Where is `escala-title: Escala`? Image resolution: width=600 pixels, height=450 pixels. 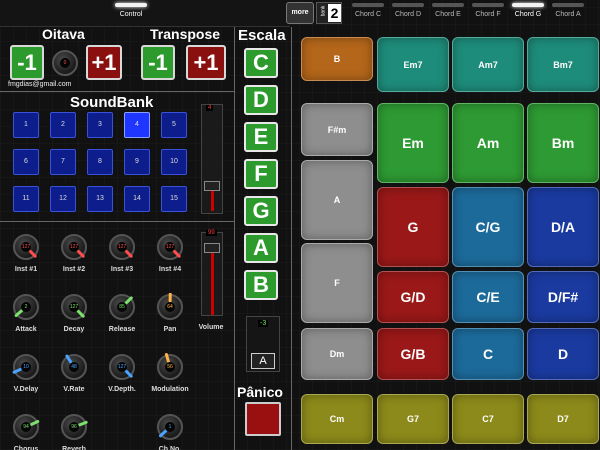
escala-title: Escala is located at coordinates (262, 35).